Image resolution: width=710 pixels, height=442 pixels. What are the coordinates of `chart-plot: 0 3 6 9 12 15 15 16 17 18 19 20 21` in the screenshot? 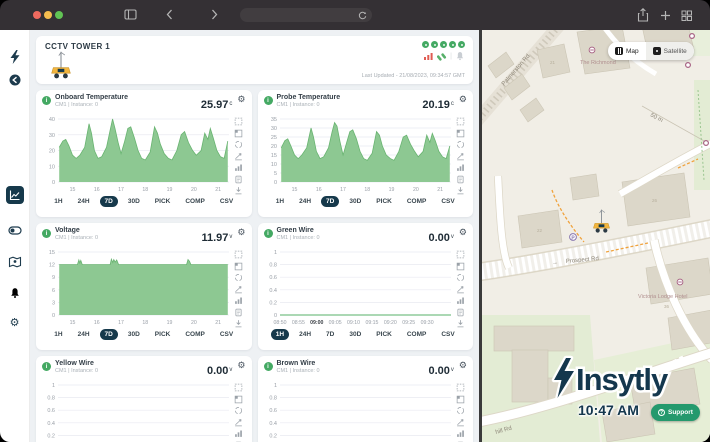 It's located at (137, 288).